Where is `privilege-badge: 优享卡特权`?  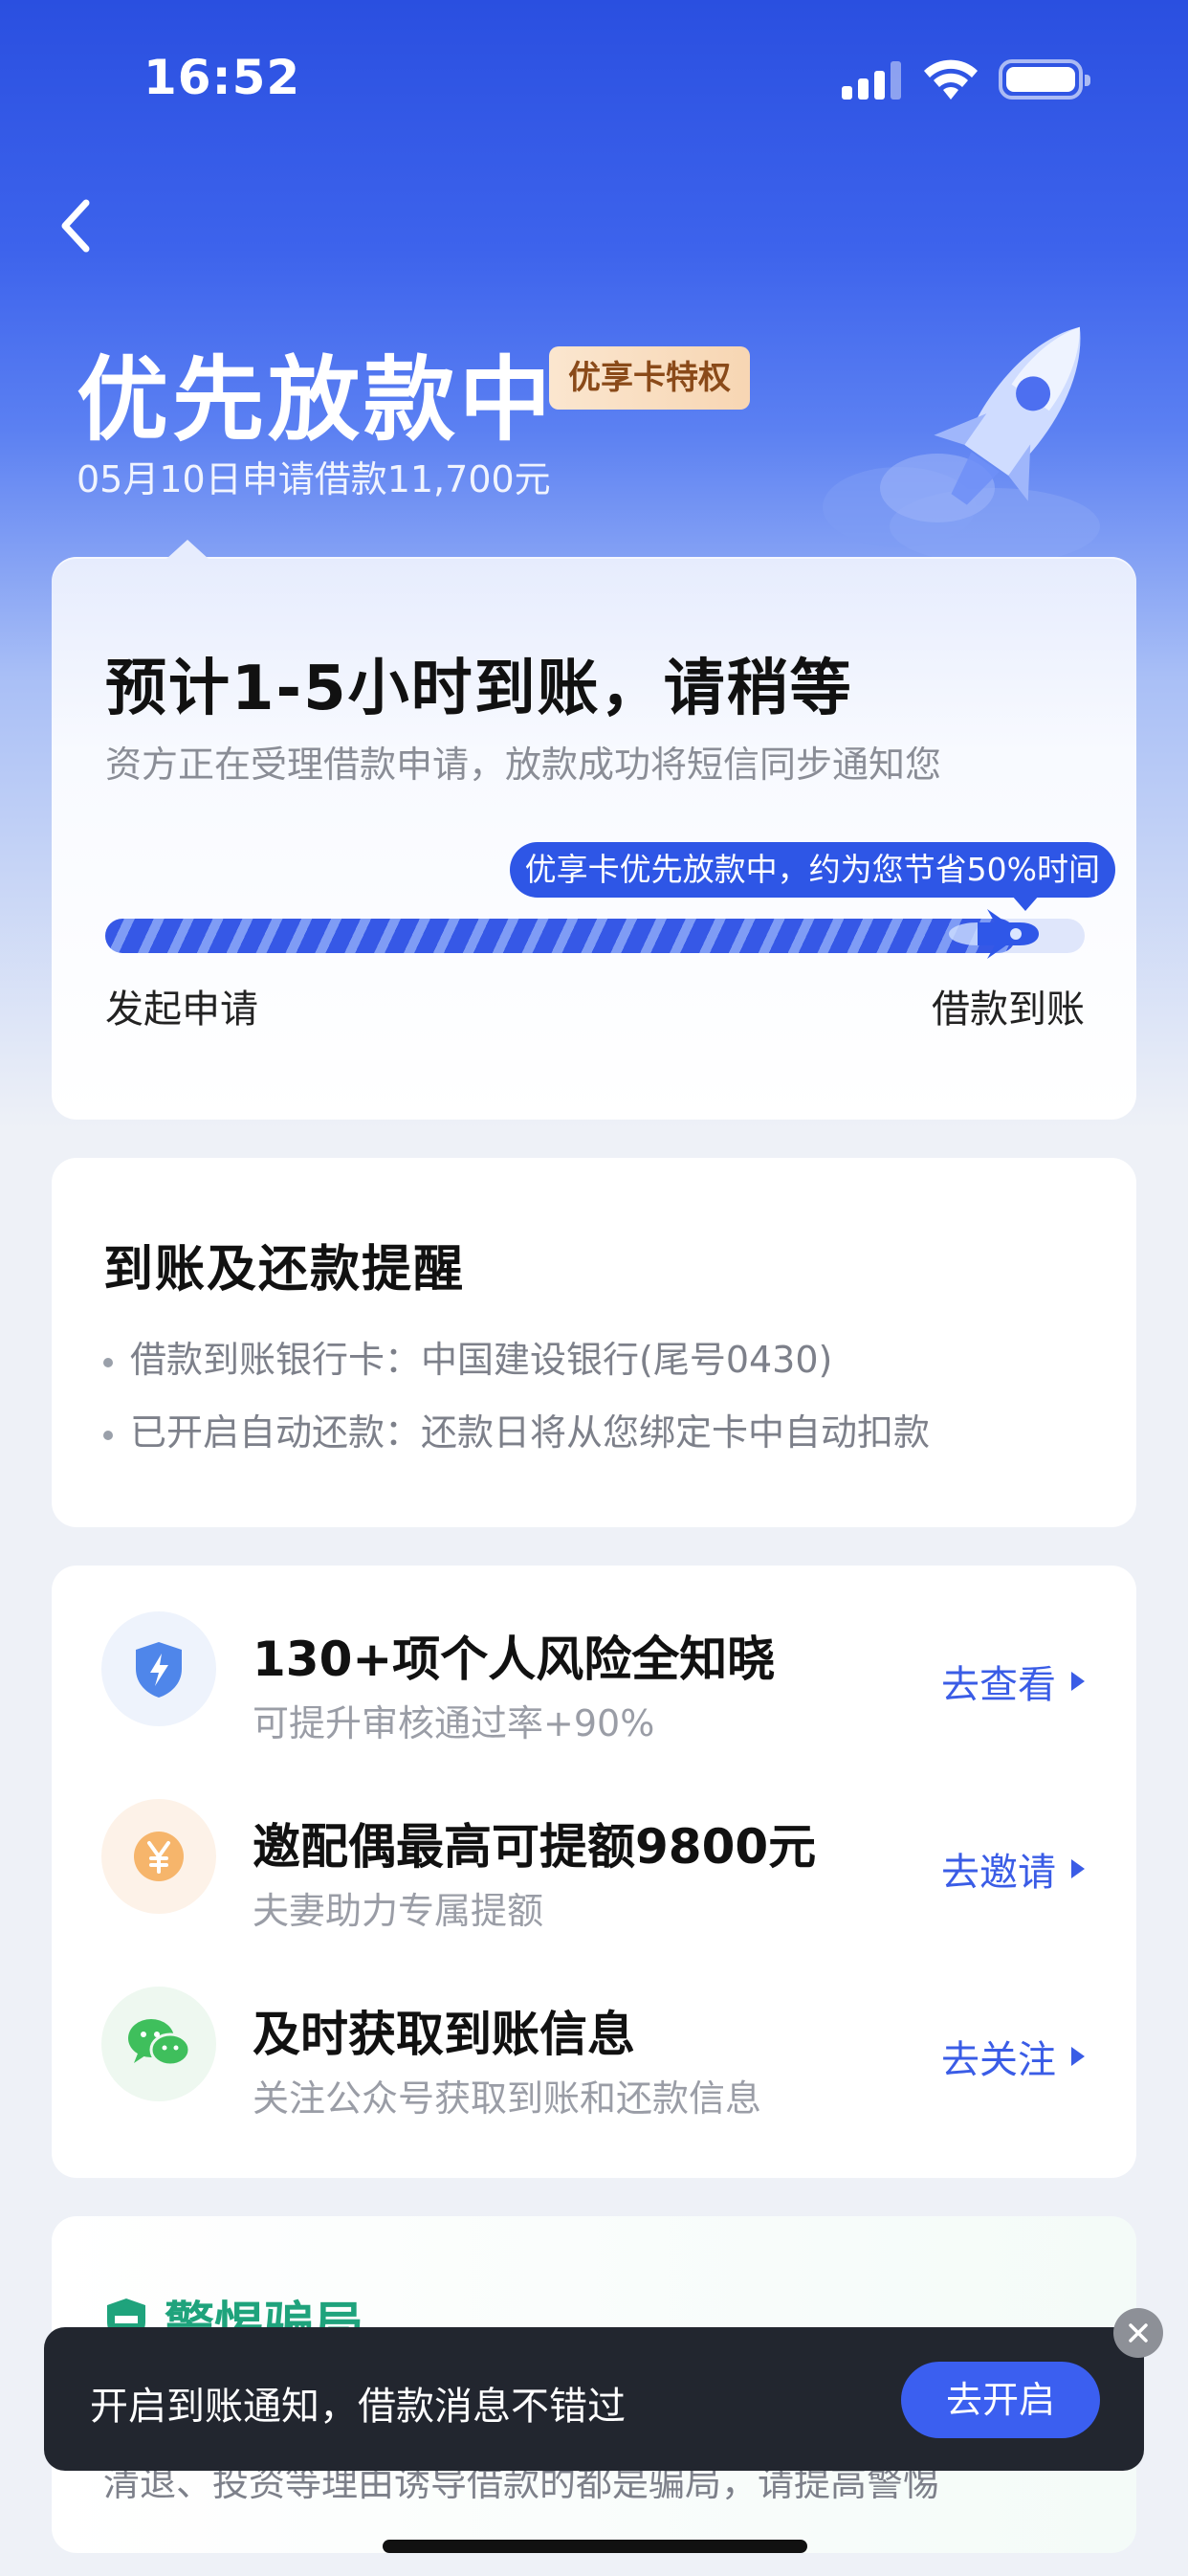
privilege-badge: 优享卡特权 is located at coordinates (649, 378).